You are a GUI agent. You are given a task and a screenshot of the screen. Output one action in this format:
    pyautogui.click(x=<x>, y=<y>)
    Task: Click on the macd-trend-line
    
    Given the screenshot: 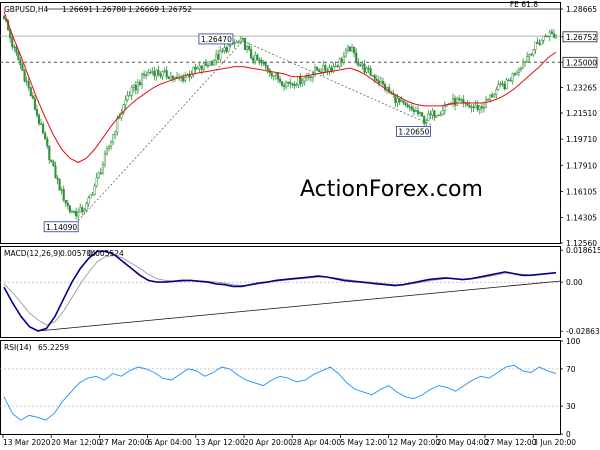 What is the action you would take?
    pyautogui.click(x=299, y=306)
    